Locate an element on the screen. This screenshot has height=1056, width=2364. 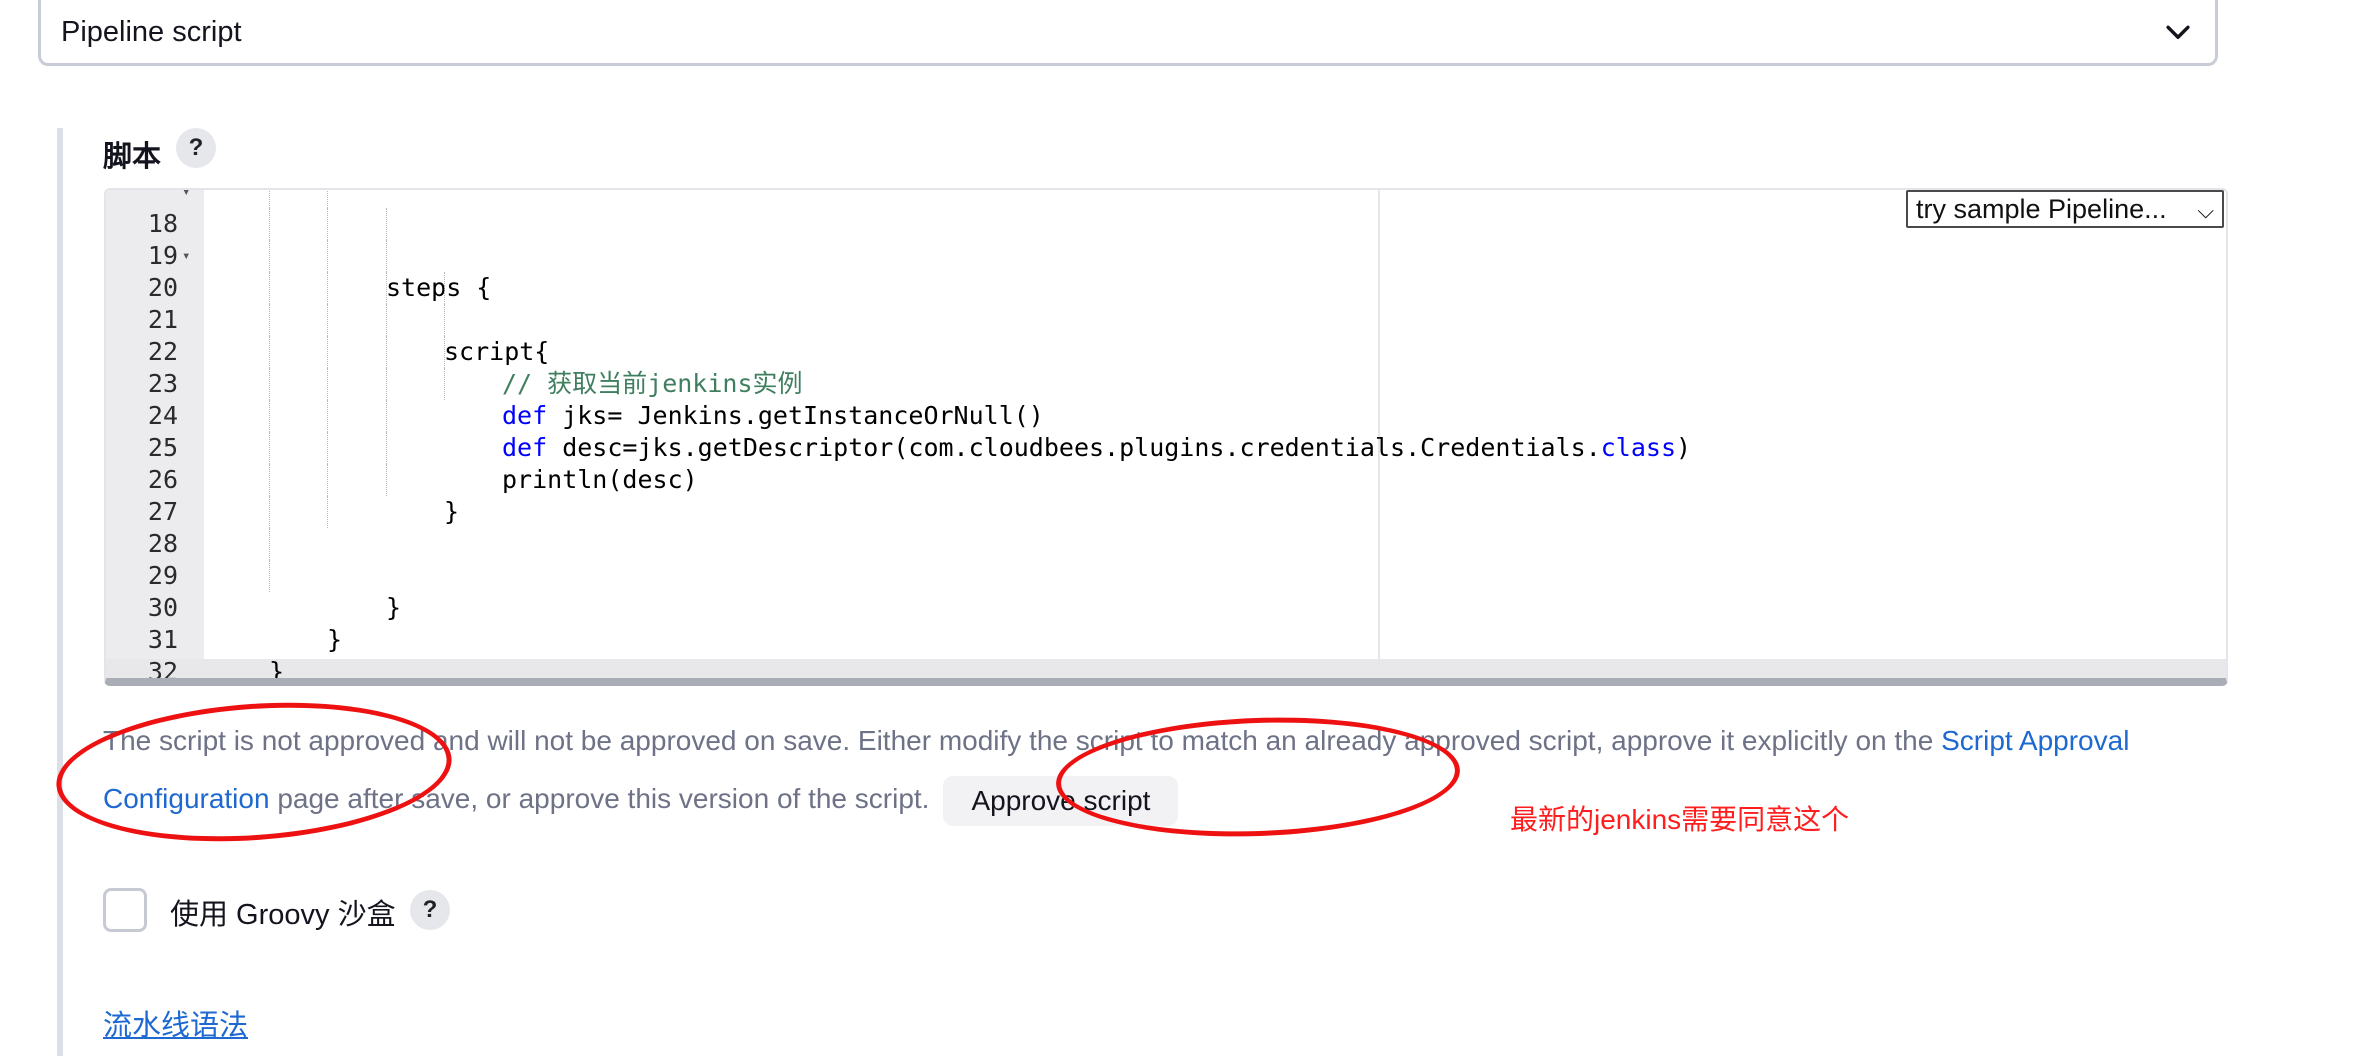
section-rail is located at coordinates (60, 592).